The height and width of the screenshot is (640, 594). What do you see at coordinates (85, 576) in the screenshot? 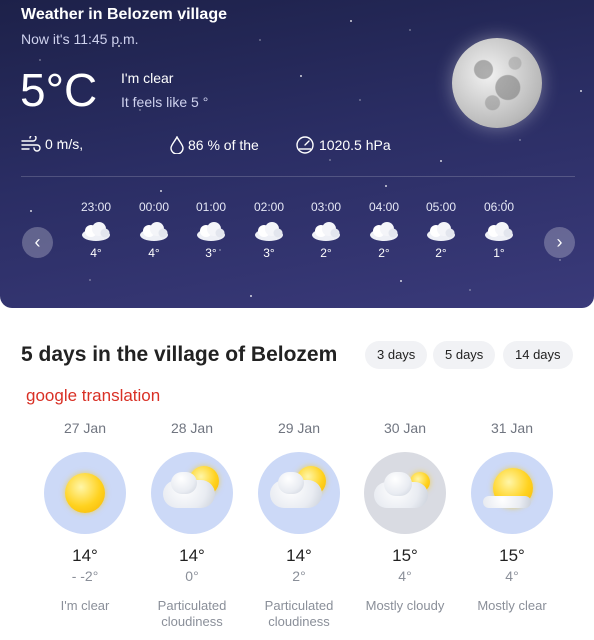
I see `day-low-temperature: - -2°` at bounding box center [85, 576].